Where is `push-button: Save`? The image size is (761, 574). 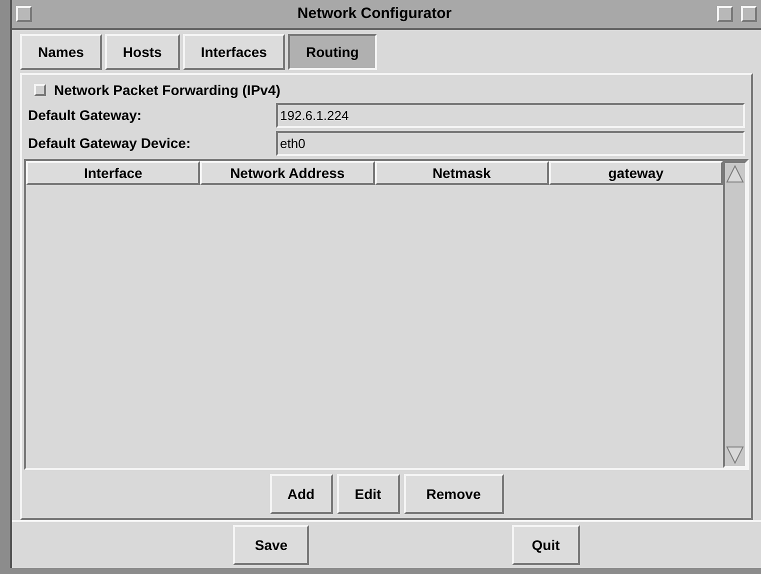
push-button: Save is located at coordinates (271, 545).